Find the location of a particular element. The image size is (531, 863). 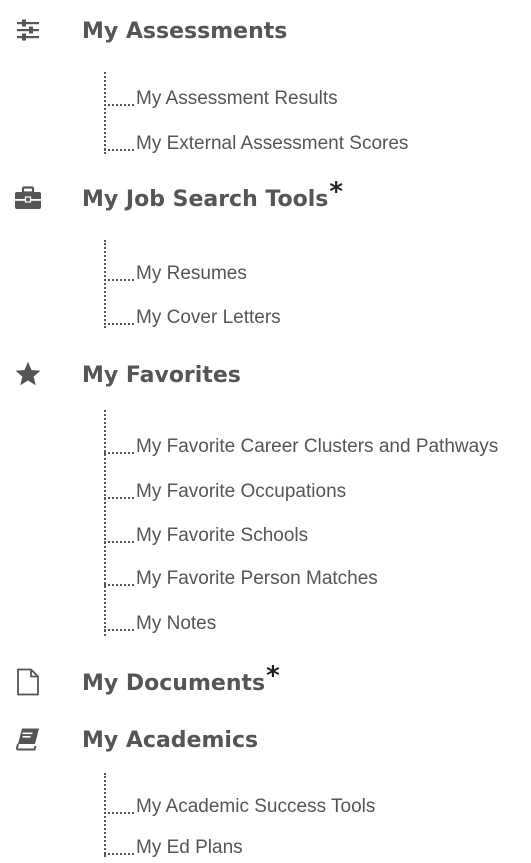

briefcase-icon is located at coordinates (28, 198).